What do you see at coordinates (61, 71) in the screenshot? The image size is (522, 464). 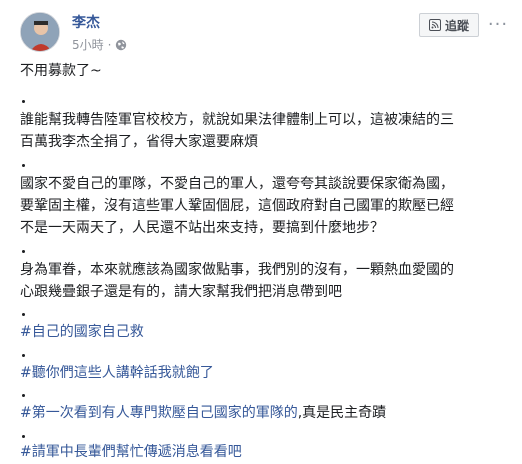 I see `post-first-line: 不用募款了~` at bounding box center [61, 71].